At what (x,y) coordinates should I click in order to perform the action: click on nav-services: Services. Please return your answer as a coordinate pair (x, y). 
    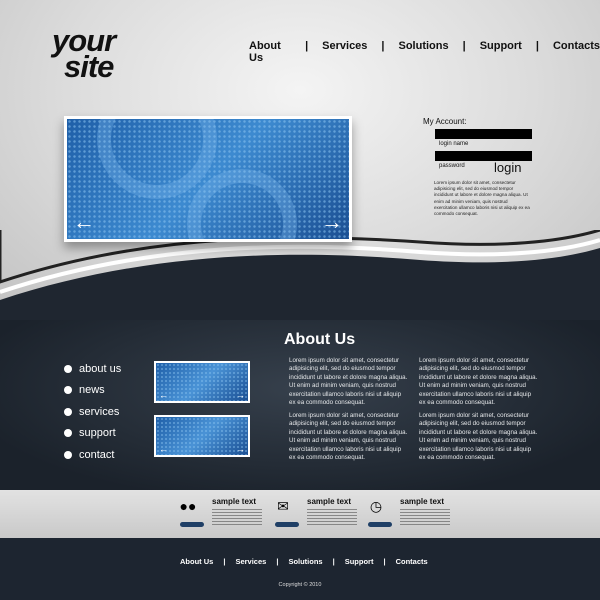
    Looking at the image, I should click on (344, 52).